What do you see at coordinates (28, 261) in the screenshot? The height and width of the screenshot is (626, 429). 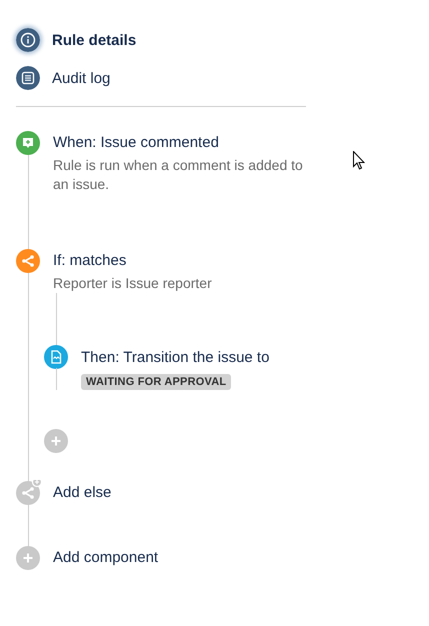 I see `branch-icon` at bounding box center [28, 261].